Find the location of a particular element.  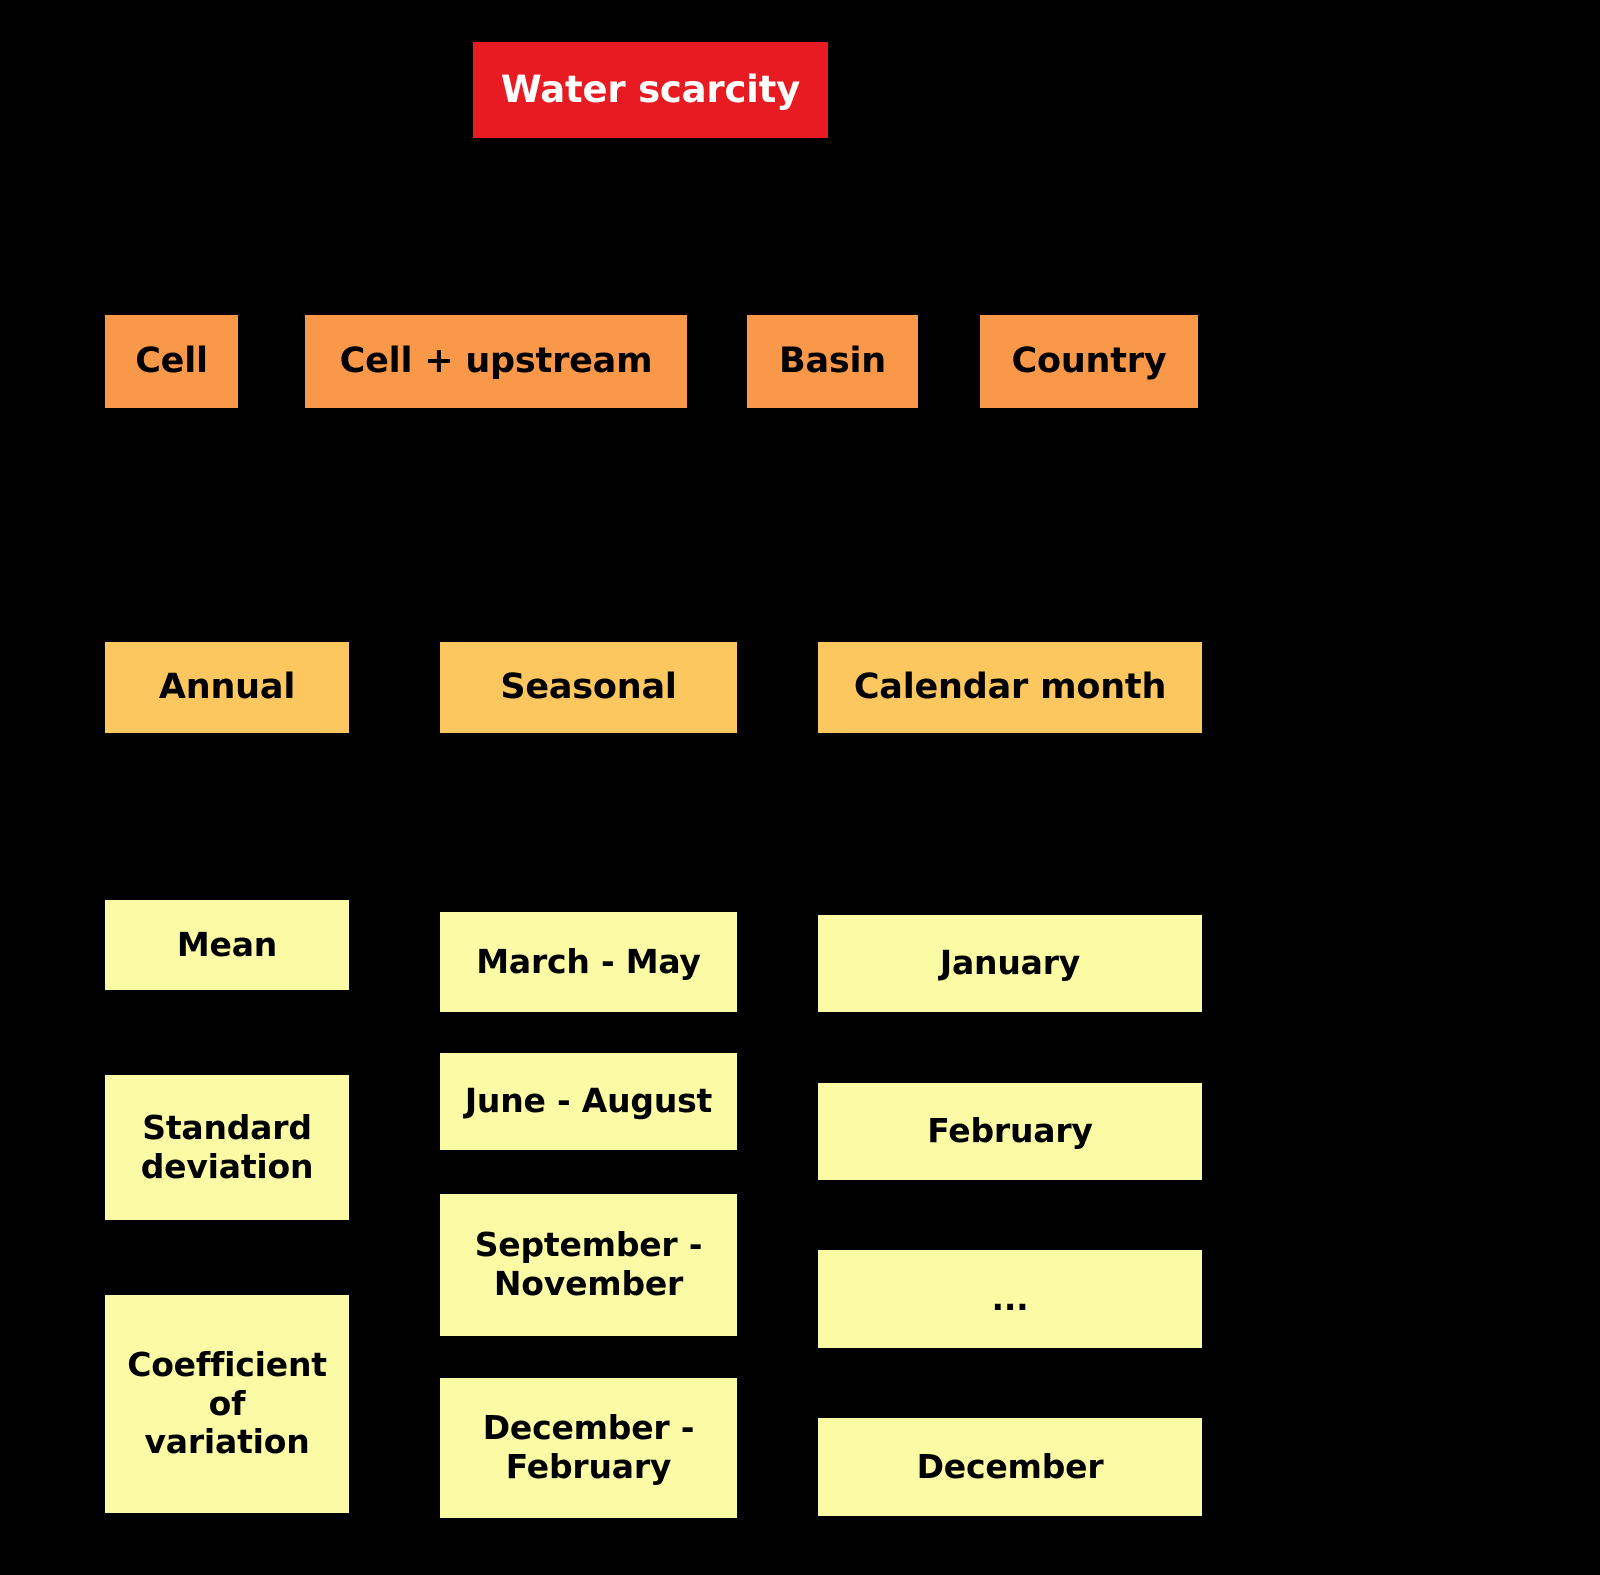

node-metric-standard-deviation: Standard deviation is located at coordinates (227, 1147).